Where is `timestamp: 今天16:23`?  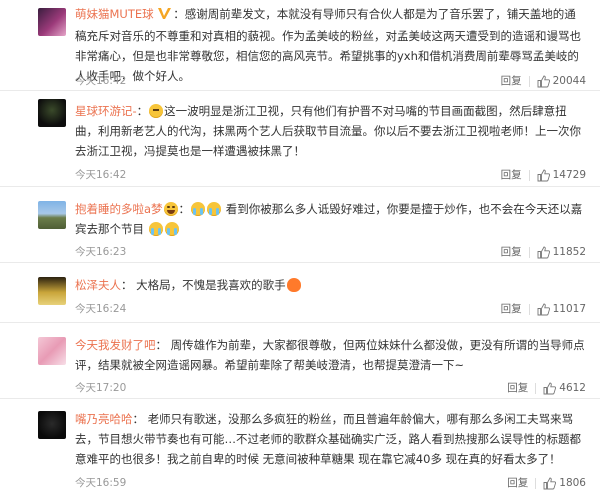
timestamp: 今天16:23 is located at coordinates (101, 252).